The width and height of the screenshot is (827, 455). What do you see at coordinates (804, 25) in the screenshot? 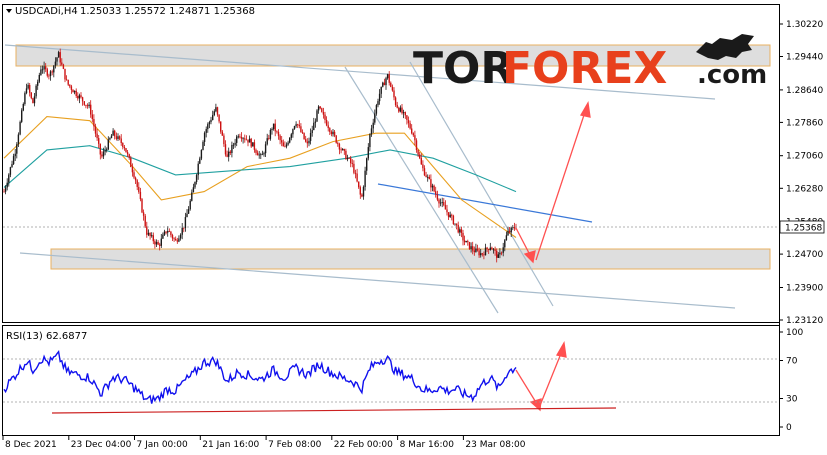
I see `price-tick-label: 1.30220` at bounding box center [804, 25].